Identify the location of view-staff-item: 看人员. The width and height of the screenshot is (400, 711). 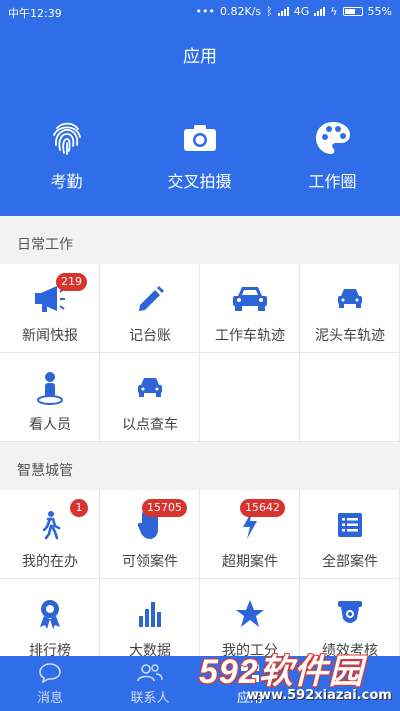
(50, 397).